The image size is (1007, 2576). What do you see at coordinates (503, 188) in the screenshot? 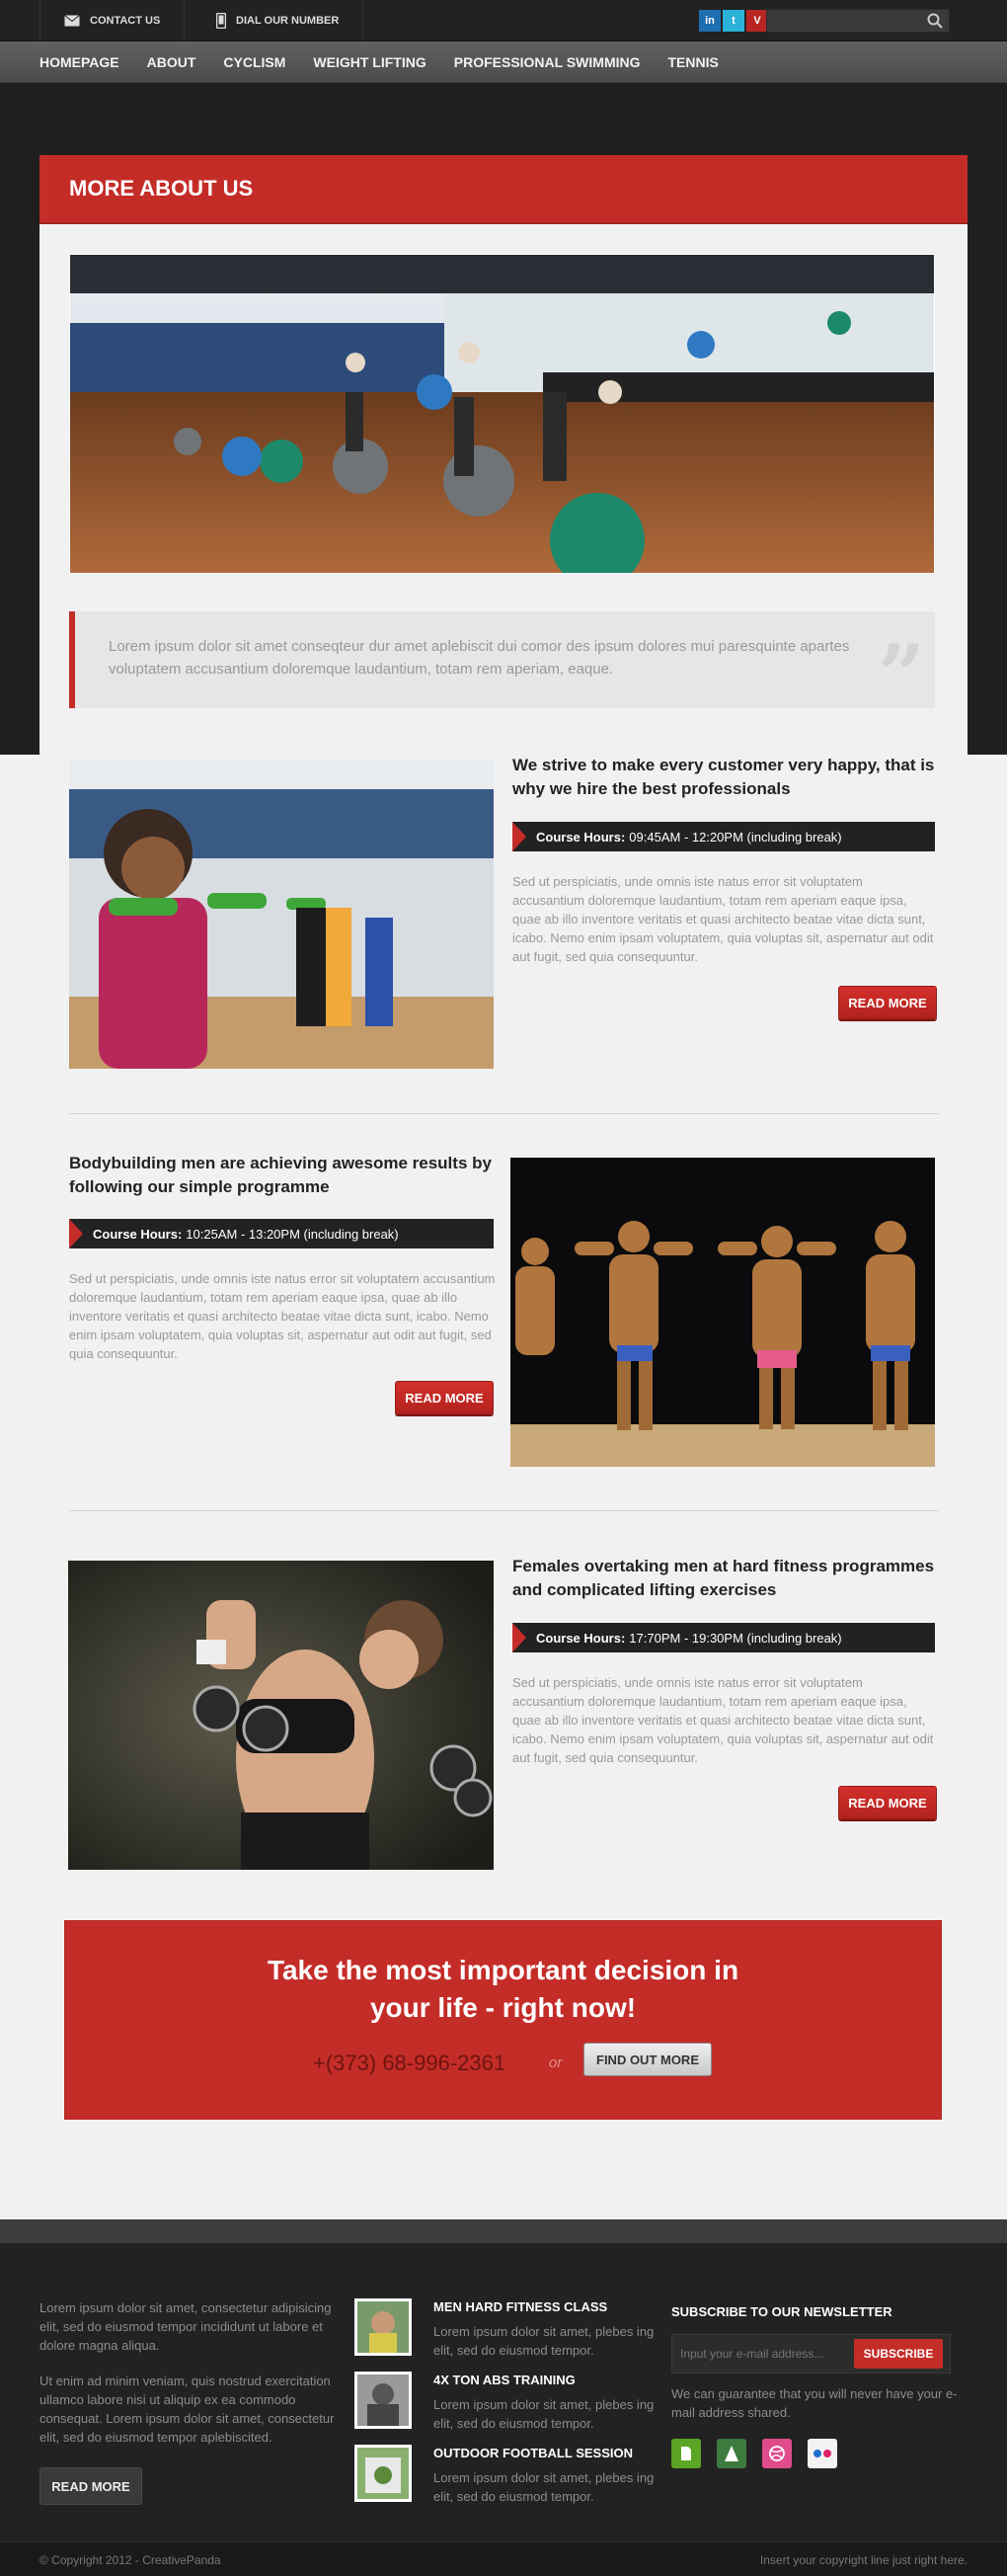
I see `section-header: MORE ABOUT US` at bounding box center [503, 188].